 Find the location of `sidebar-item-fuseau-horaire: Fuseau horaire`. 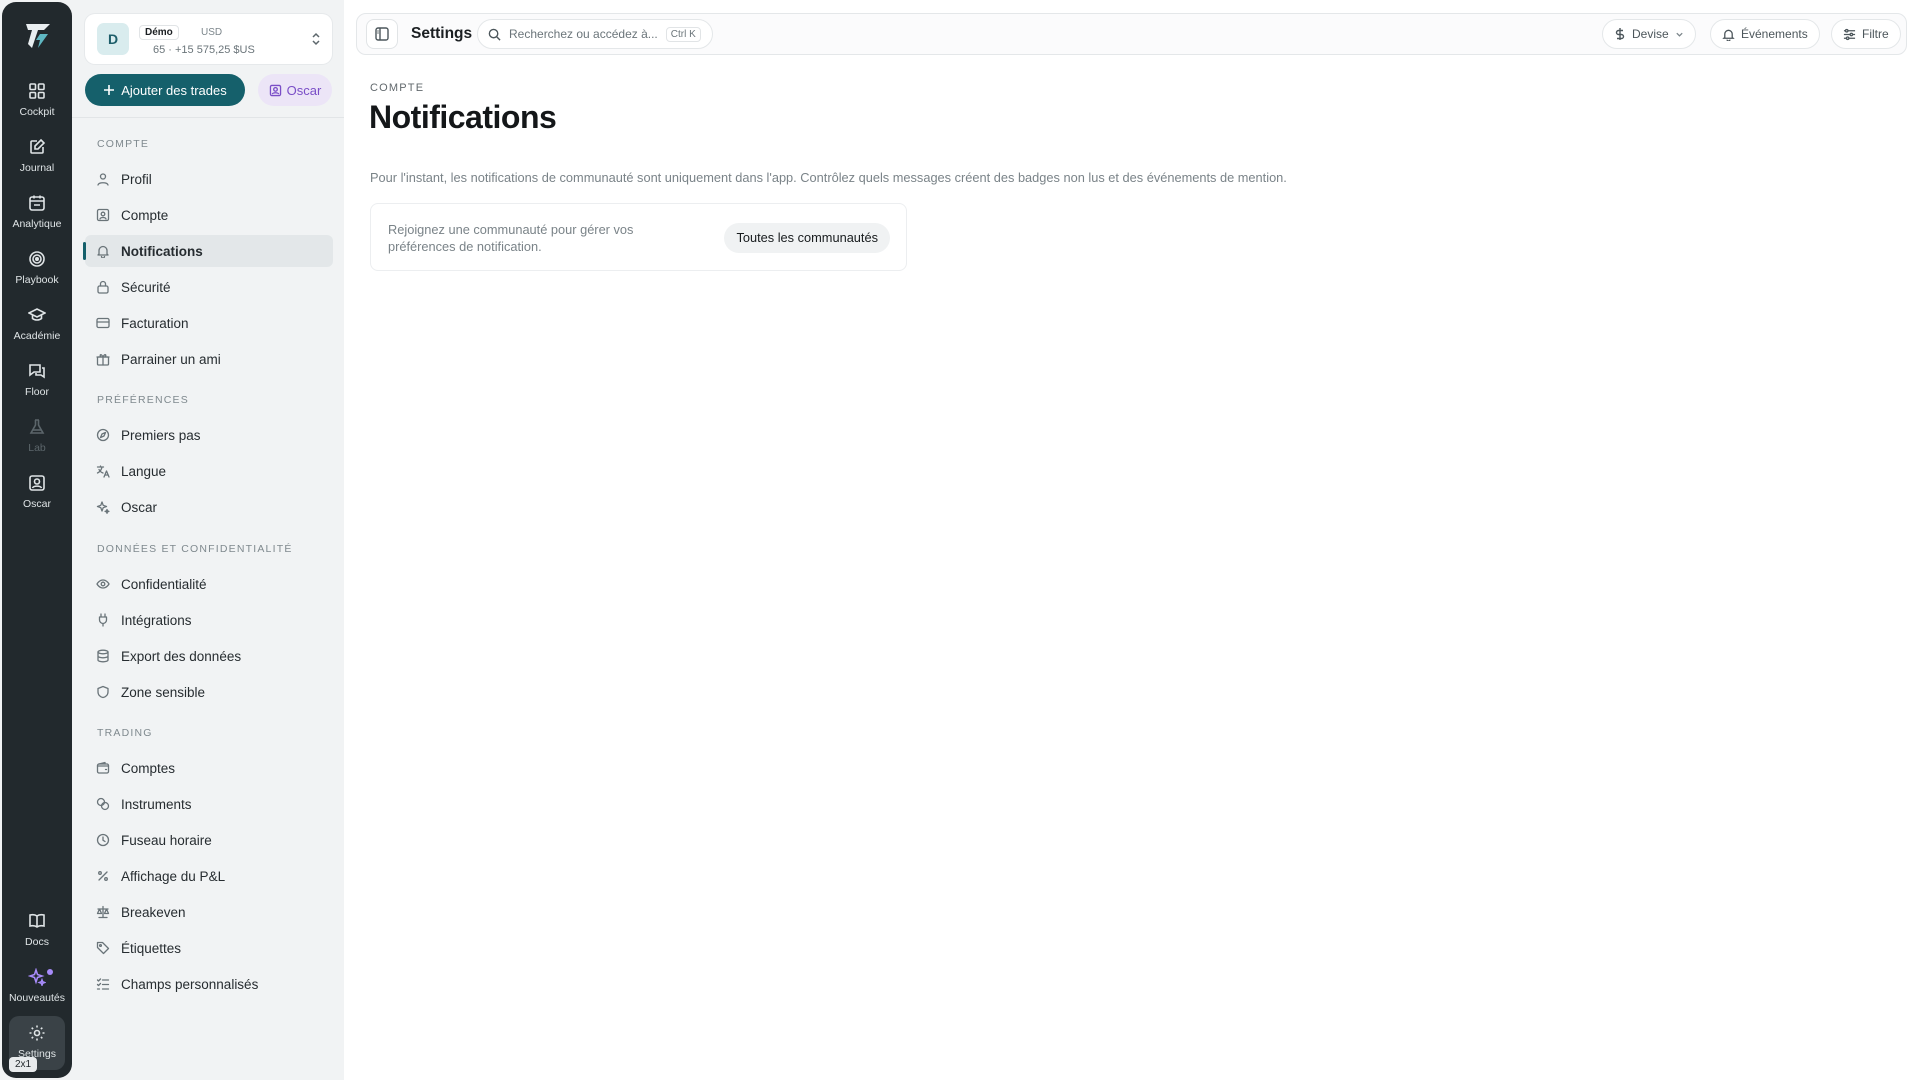

sidebar-item-fuseau-horaire: Fuseau horaire is located at coordinates (209, 840).